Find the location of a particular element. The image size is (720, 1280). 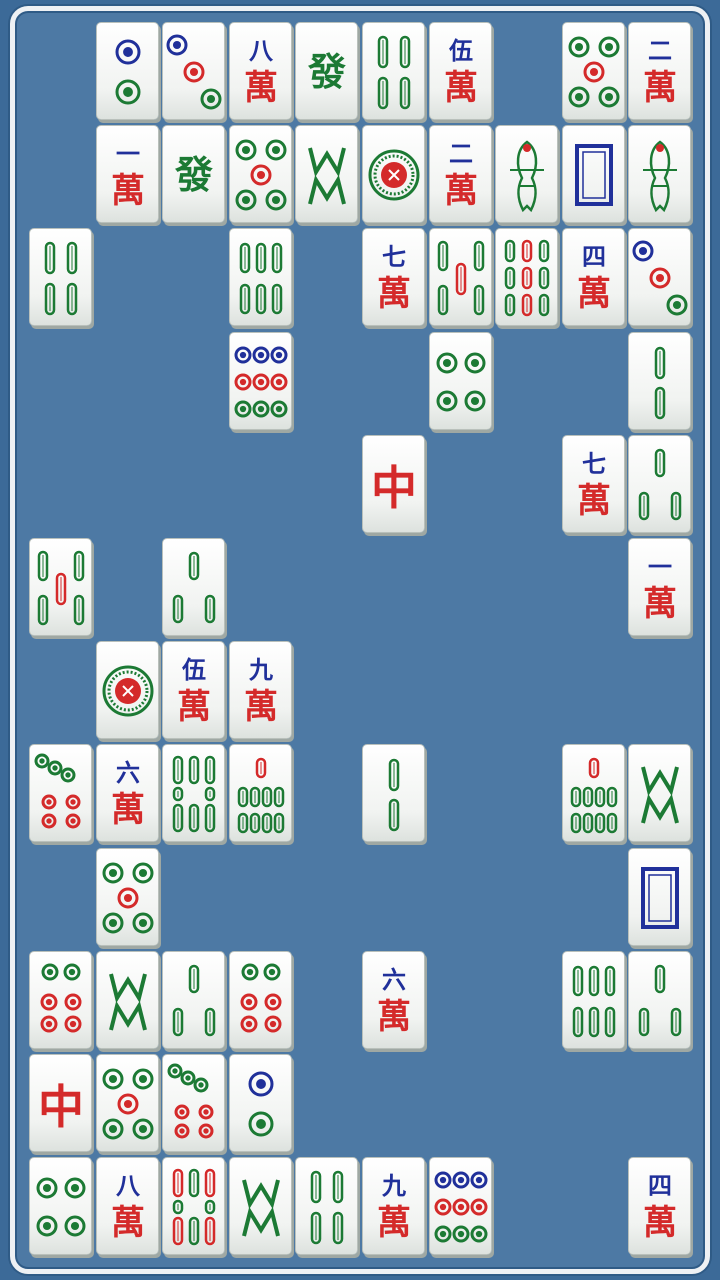

svg-text: 伍 is located at coordinates (461, 50).